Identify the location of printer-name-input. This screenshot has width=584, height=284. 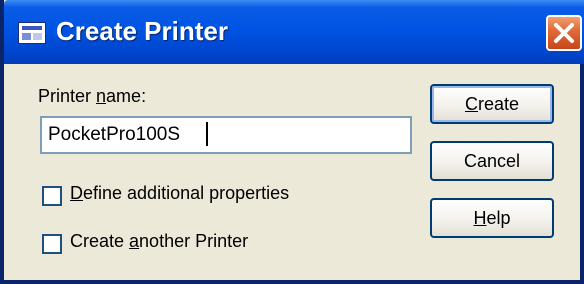
(226, 135).